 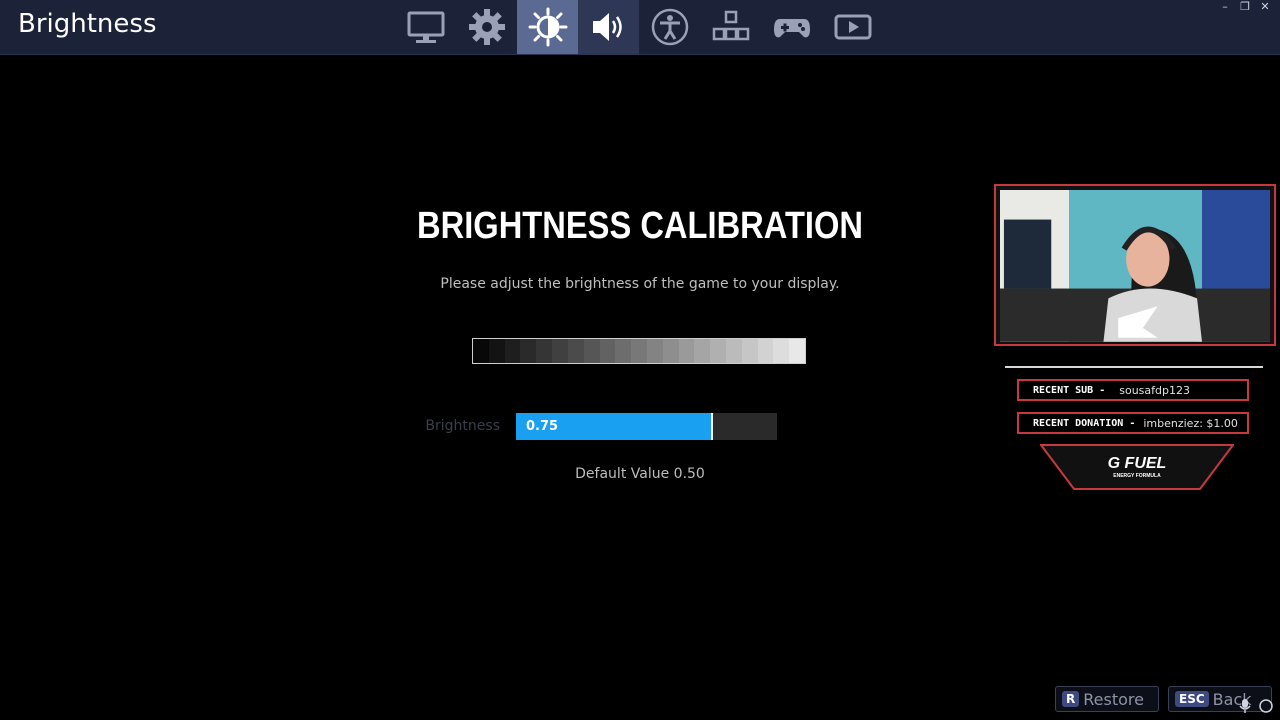 I want to click on webcam-image, so click(x=1135, y=266).